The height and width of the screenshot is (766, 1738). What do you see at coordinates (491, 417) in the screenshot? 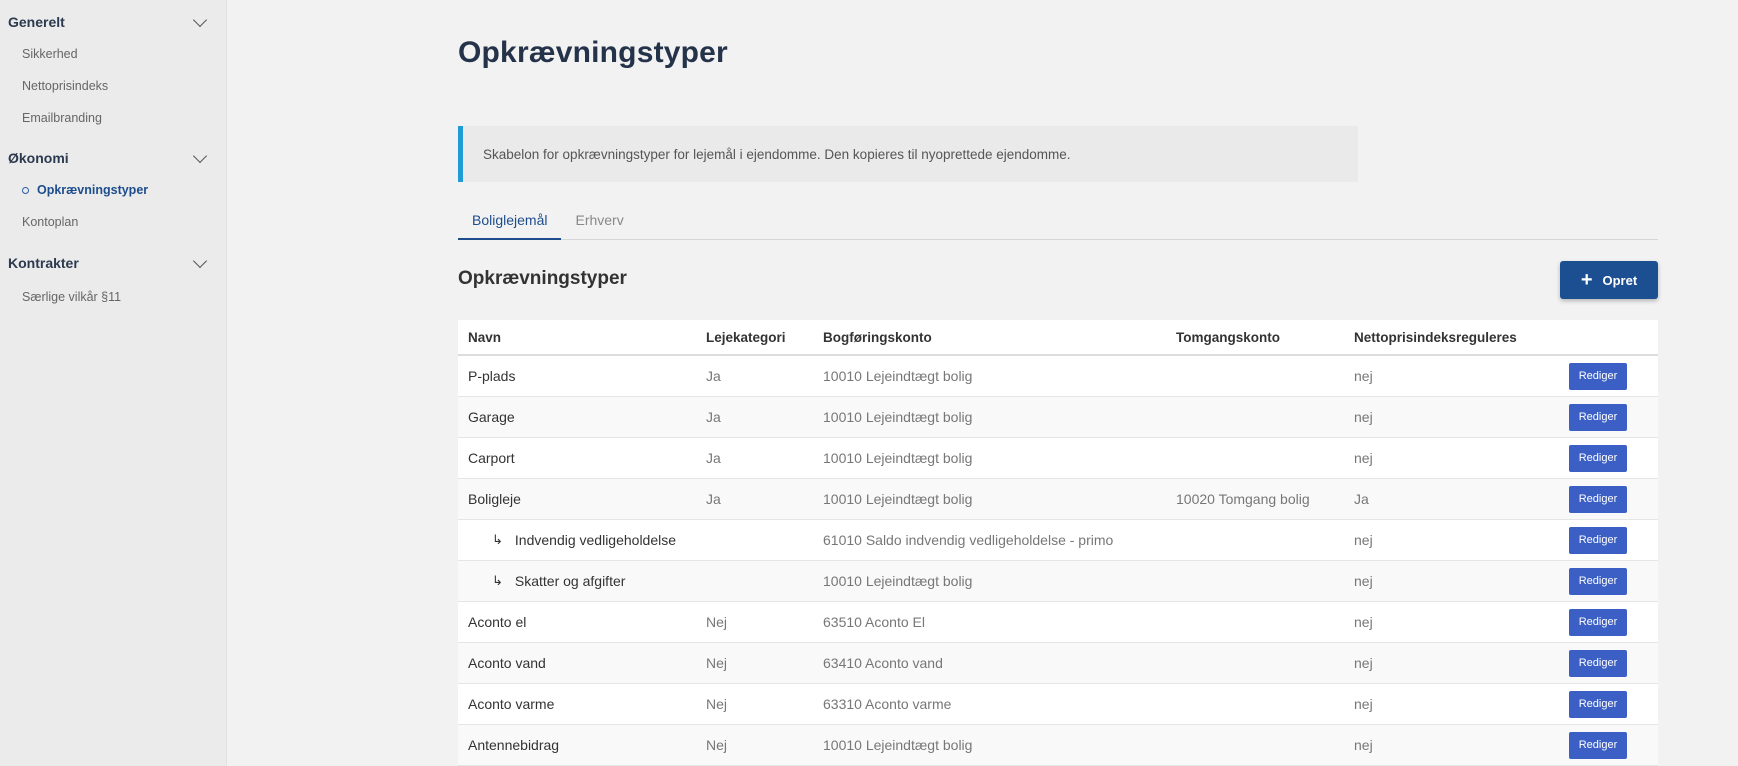
I see `cell-name-text: Garage` at bounding box center [491, 417].